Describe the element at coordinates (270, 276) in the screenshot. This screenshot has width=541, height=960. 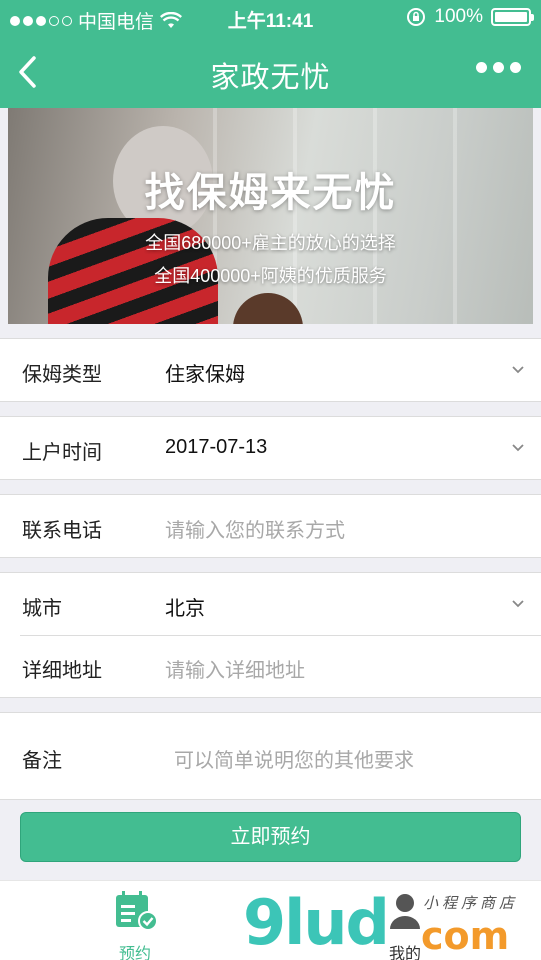
I see `banner-subline-2: 全国400000+阿姨的优质服务` at that location.